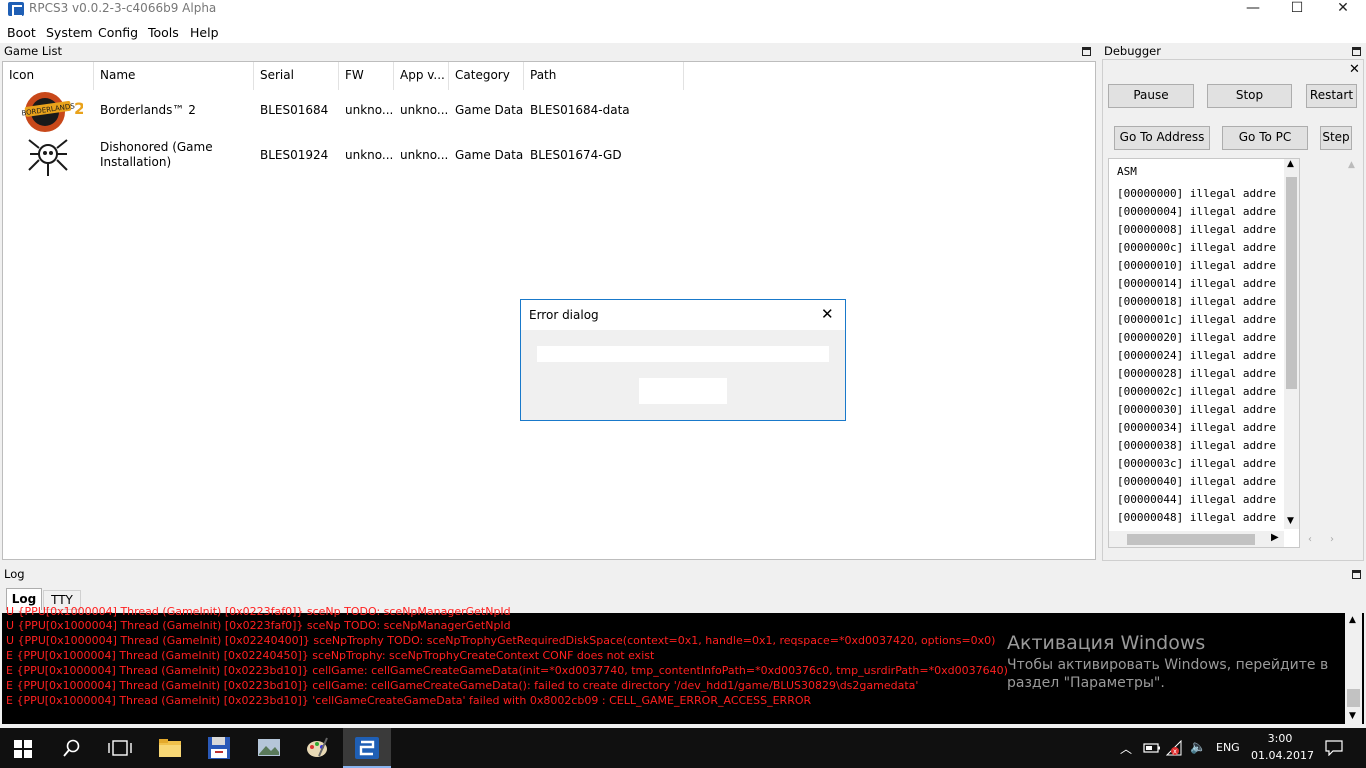 The image size is (1366, 768). Describe the element at coordinates (1196, 427) in the screenshot. I see `asm-line: [00000034] illegal addre` at that location.